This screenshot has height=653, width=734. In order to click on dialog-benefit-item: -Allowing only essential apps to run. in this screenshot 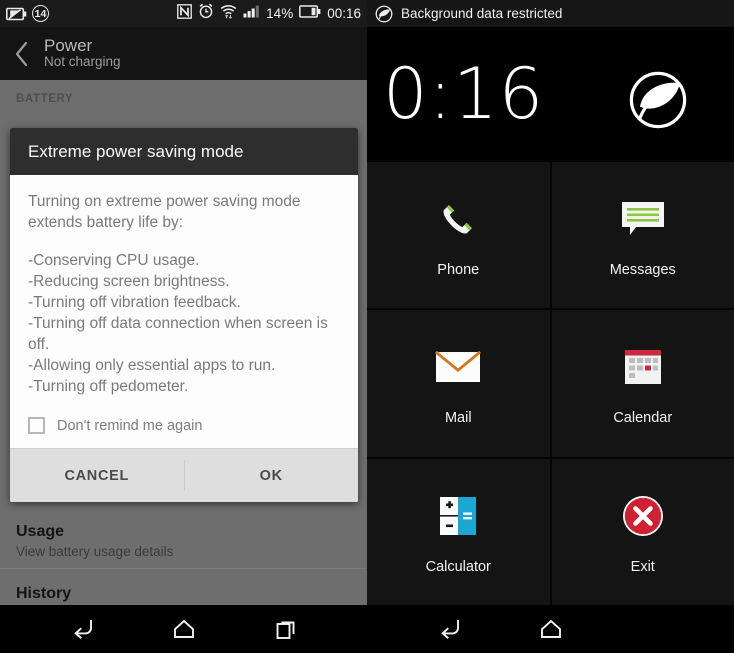, I will do `click(152, 366)`.